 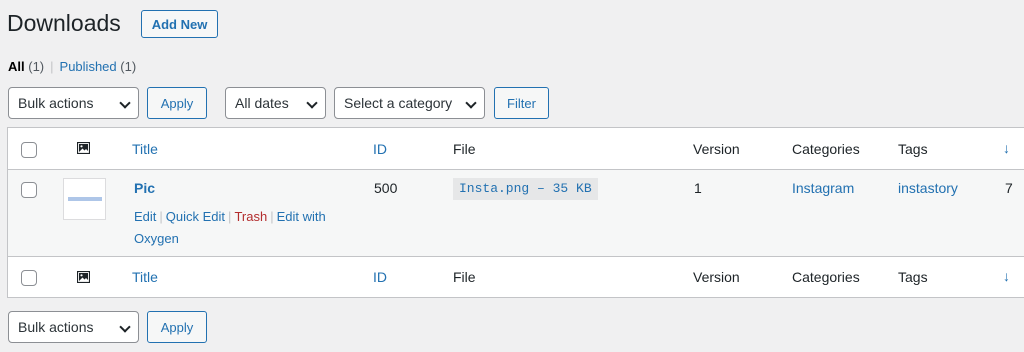 What do you see at coordinates (826, 277) in the screenshot?
I see `column-categories-footer: Categories` at bounding box center [826, 277].